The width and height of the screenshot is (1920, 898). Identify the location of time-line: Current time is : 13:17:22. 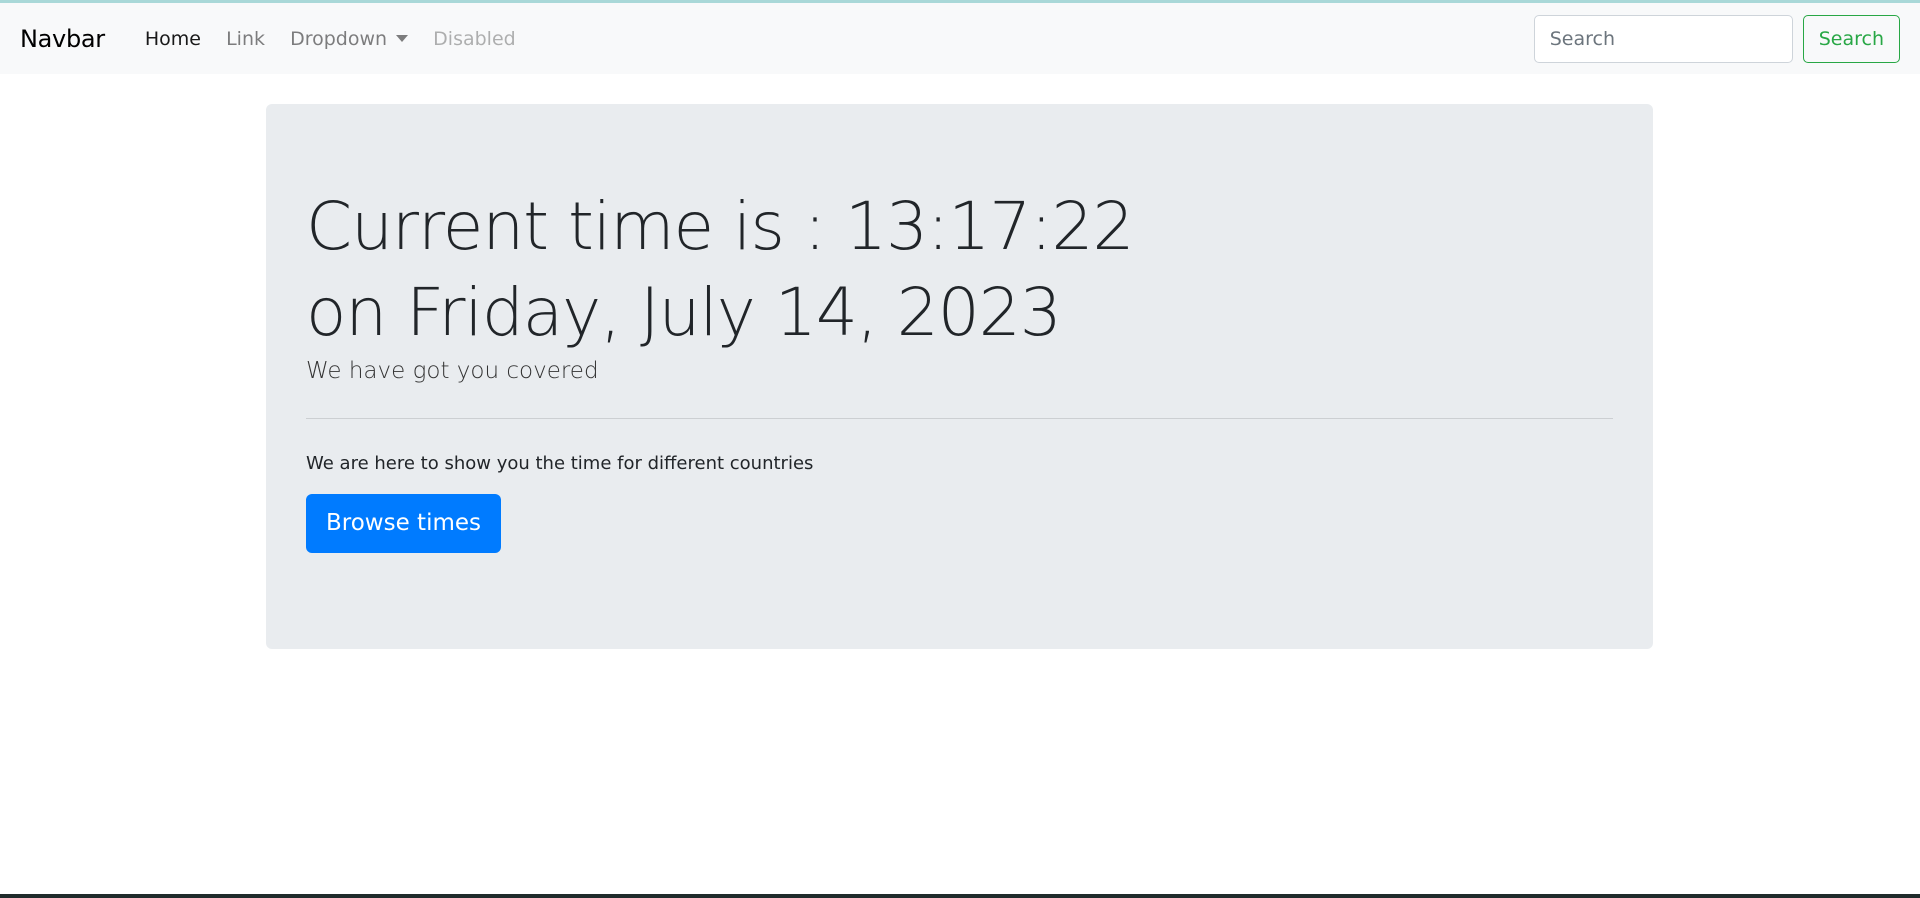
(720, 226).